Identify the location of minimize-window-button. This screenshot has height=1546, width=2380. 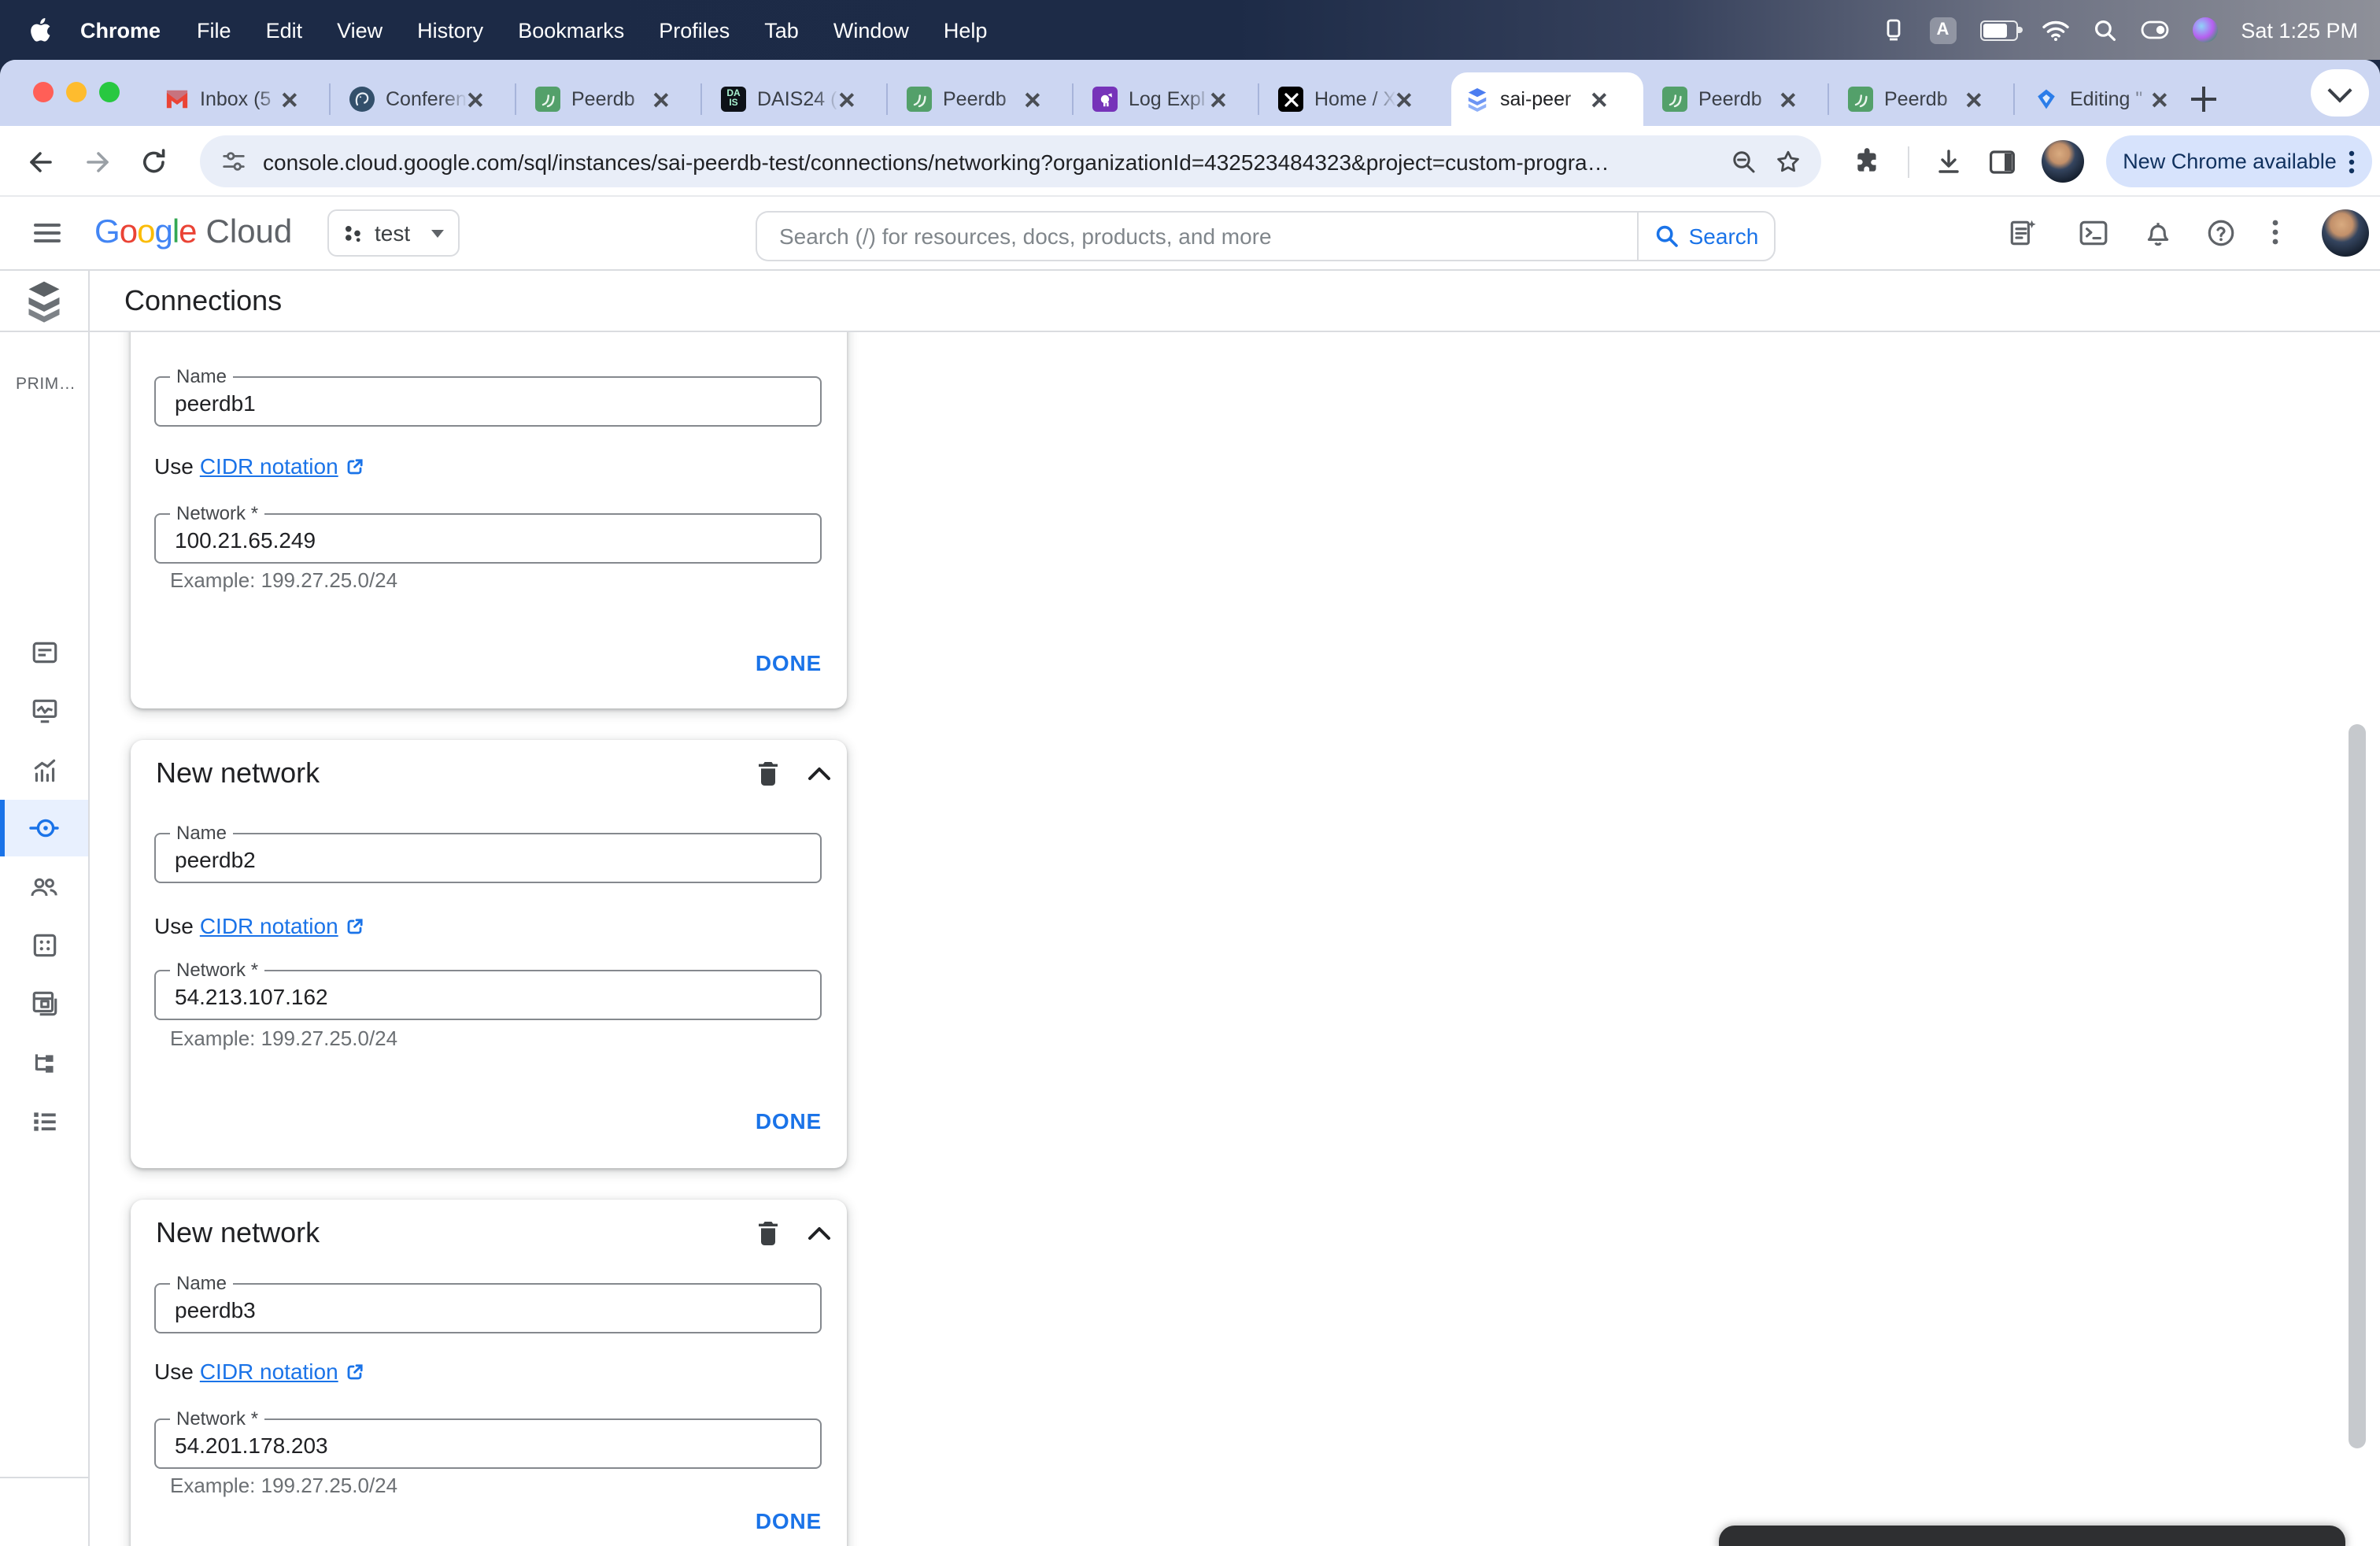
(76, 92).